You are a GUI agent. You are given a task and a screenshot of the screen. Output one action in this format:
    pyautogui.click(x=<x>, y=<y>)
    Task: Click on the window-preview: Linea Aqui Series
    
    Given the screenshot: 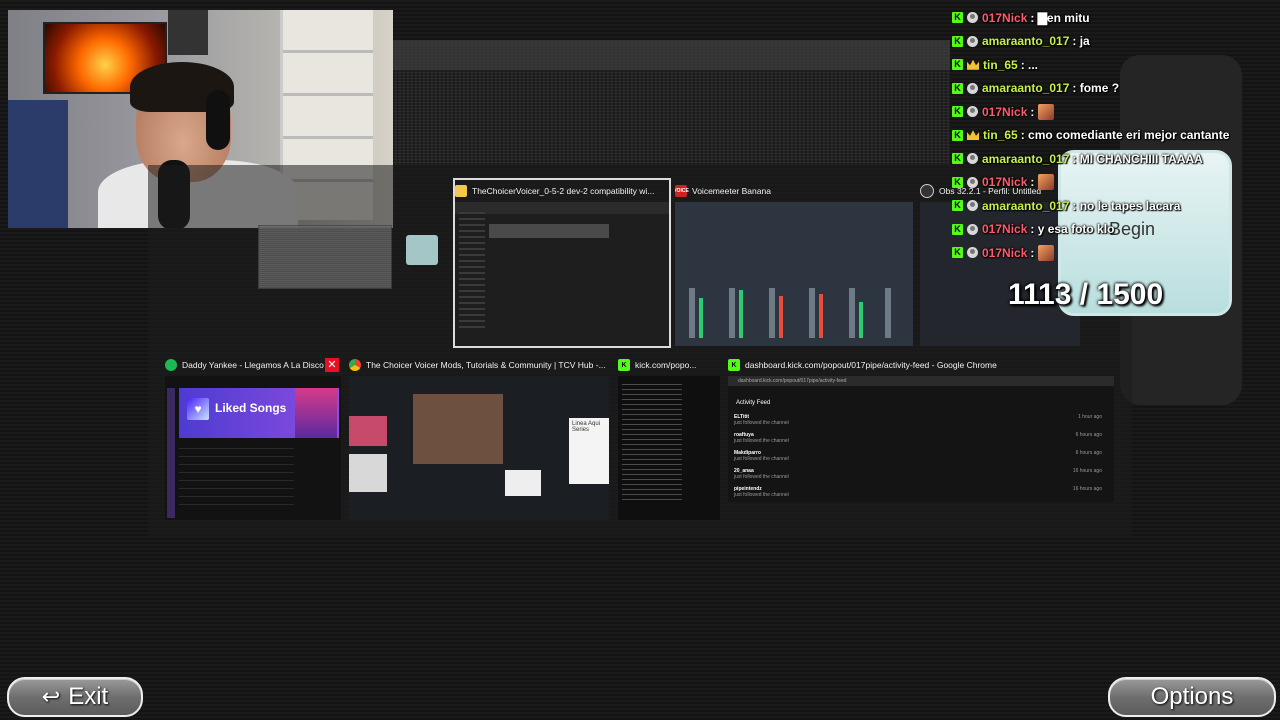 What is the action you would take?
    pyautogui.click(x=479, y=448)
    